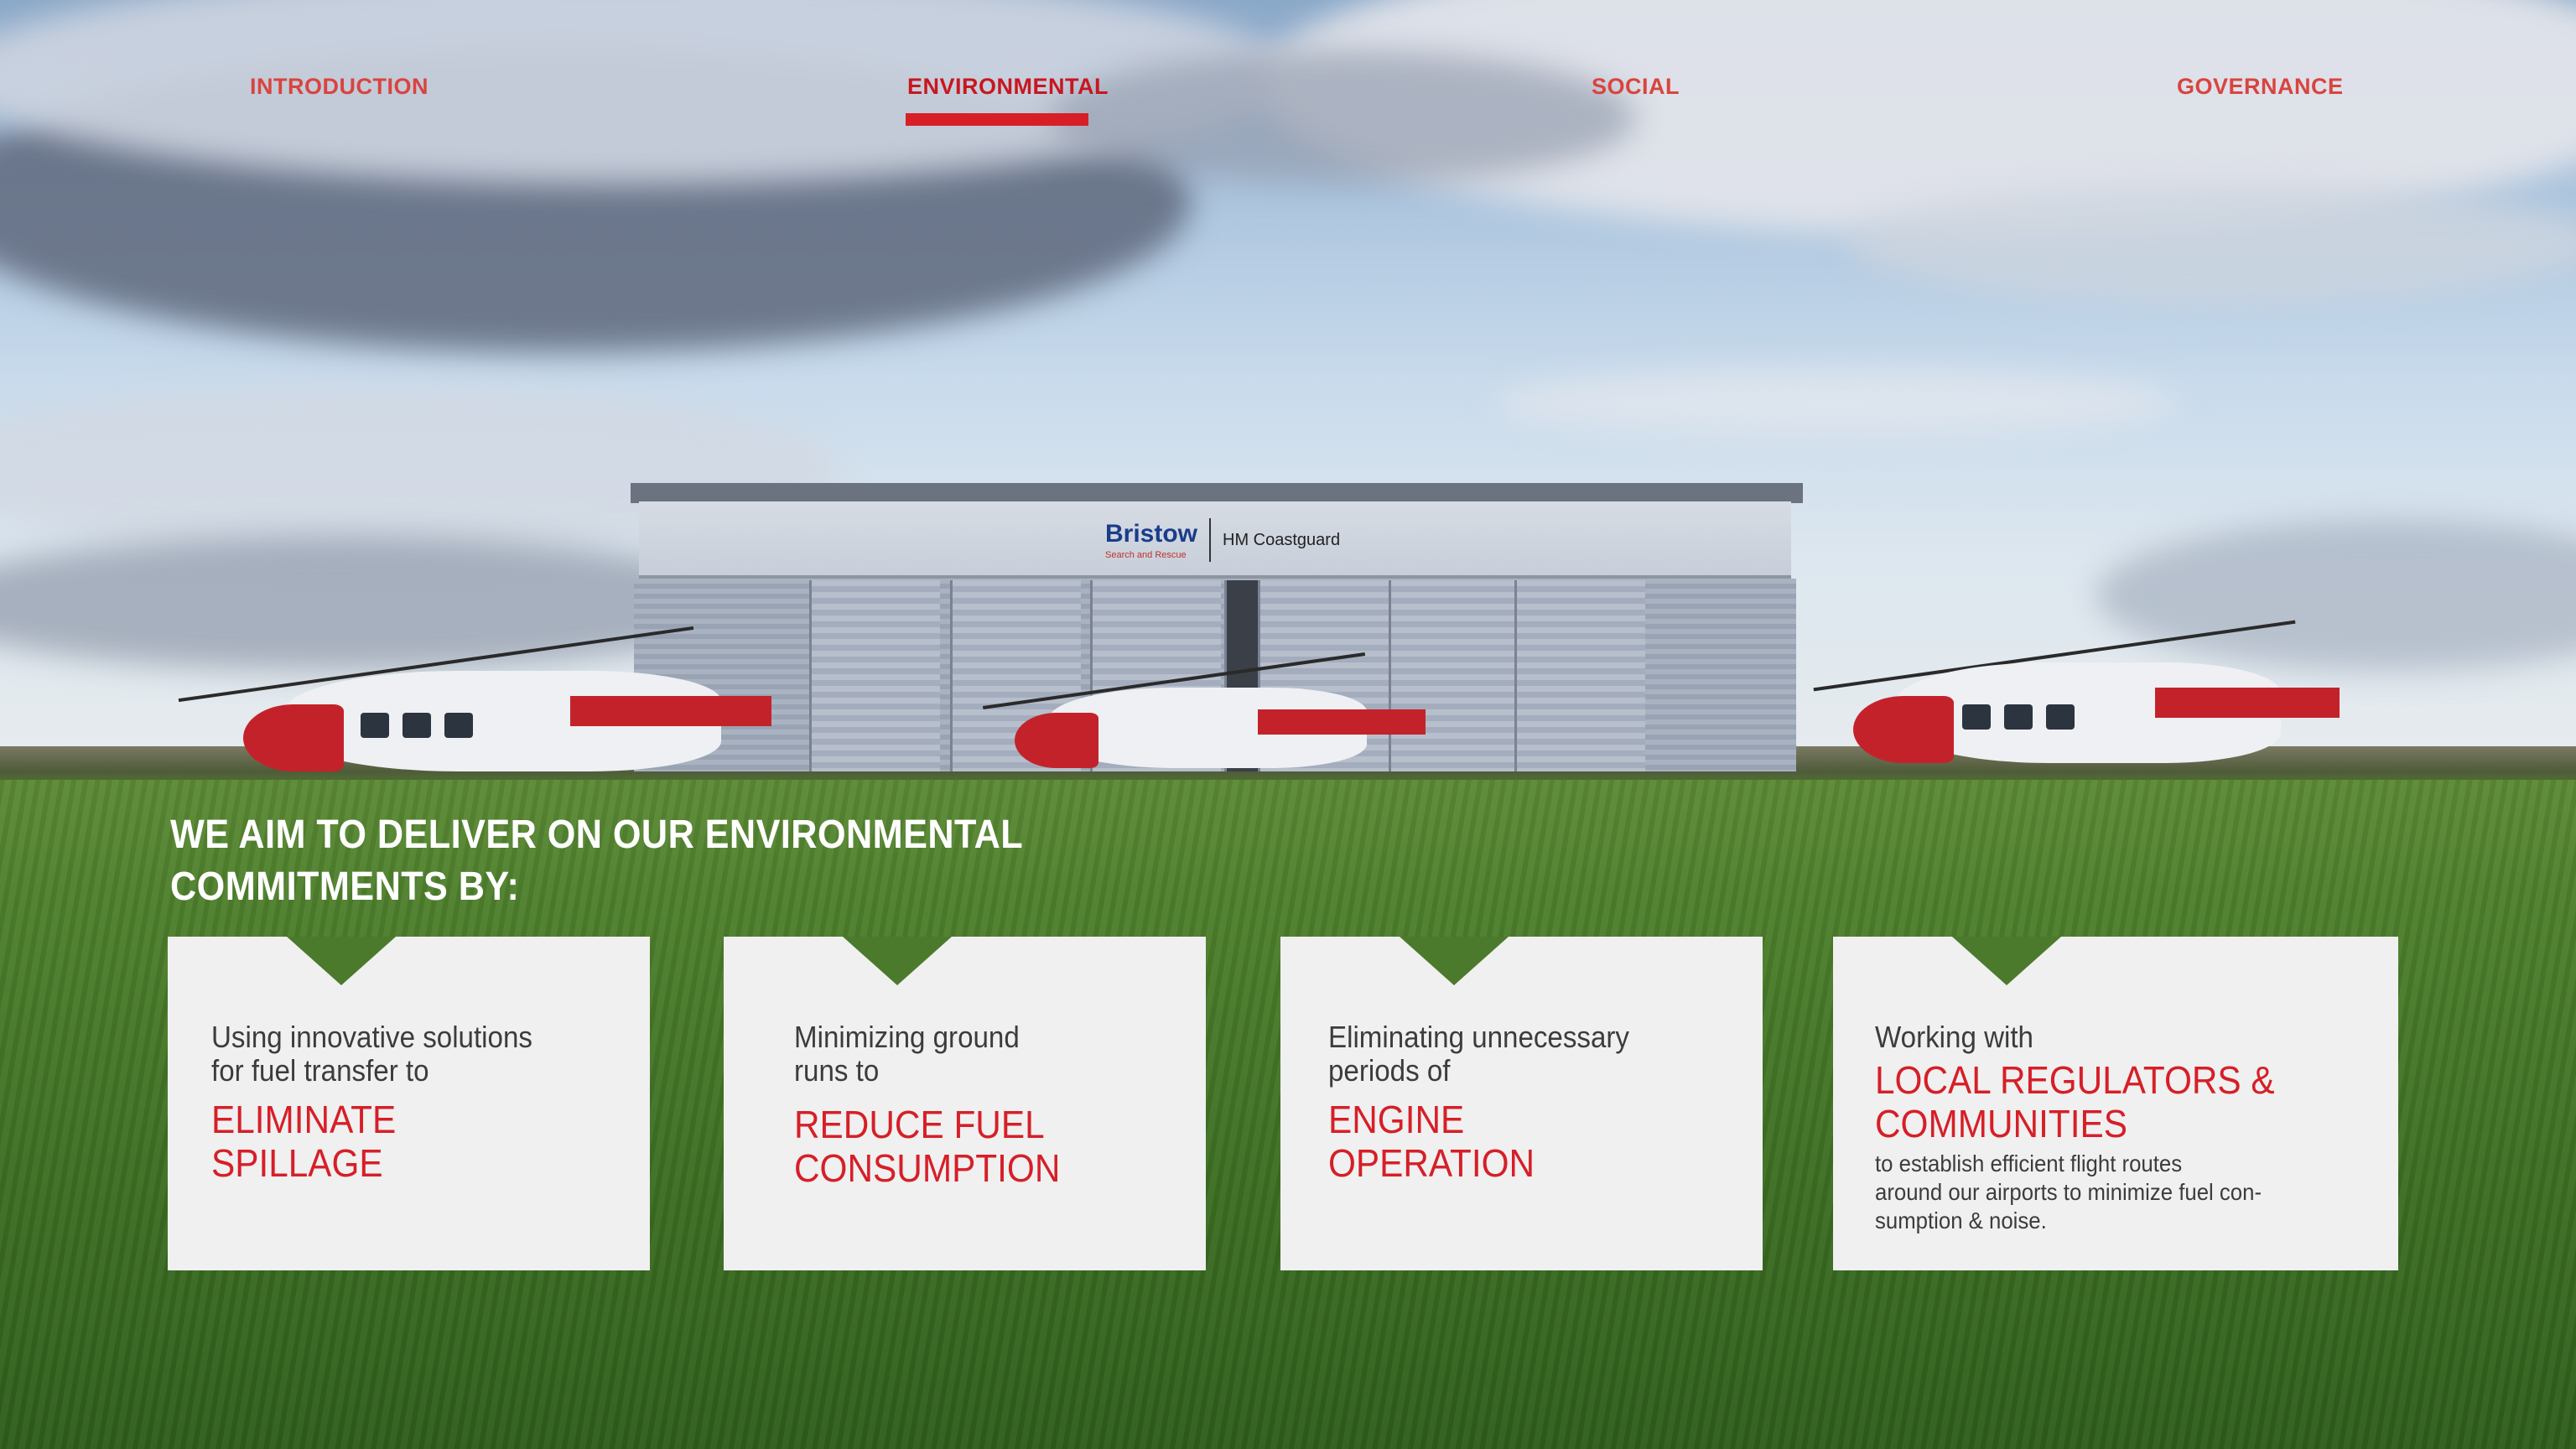 The image size is (2576, 1449). I want to click on nav-environmental: ENVIRONMENTAL, so click(1008, 87).